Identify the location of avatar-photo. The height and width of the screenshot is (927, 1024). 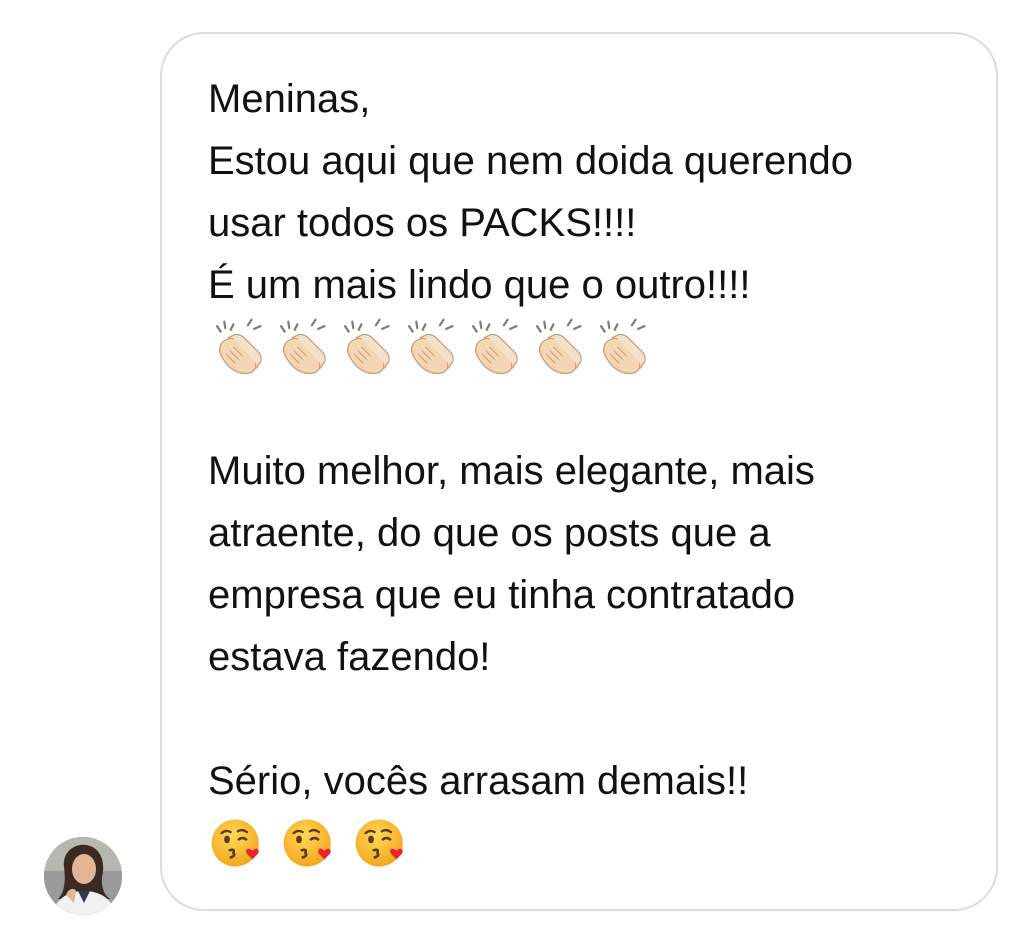
(83, 876).